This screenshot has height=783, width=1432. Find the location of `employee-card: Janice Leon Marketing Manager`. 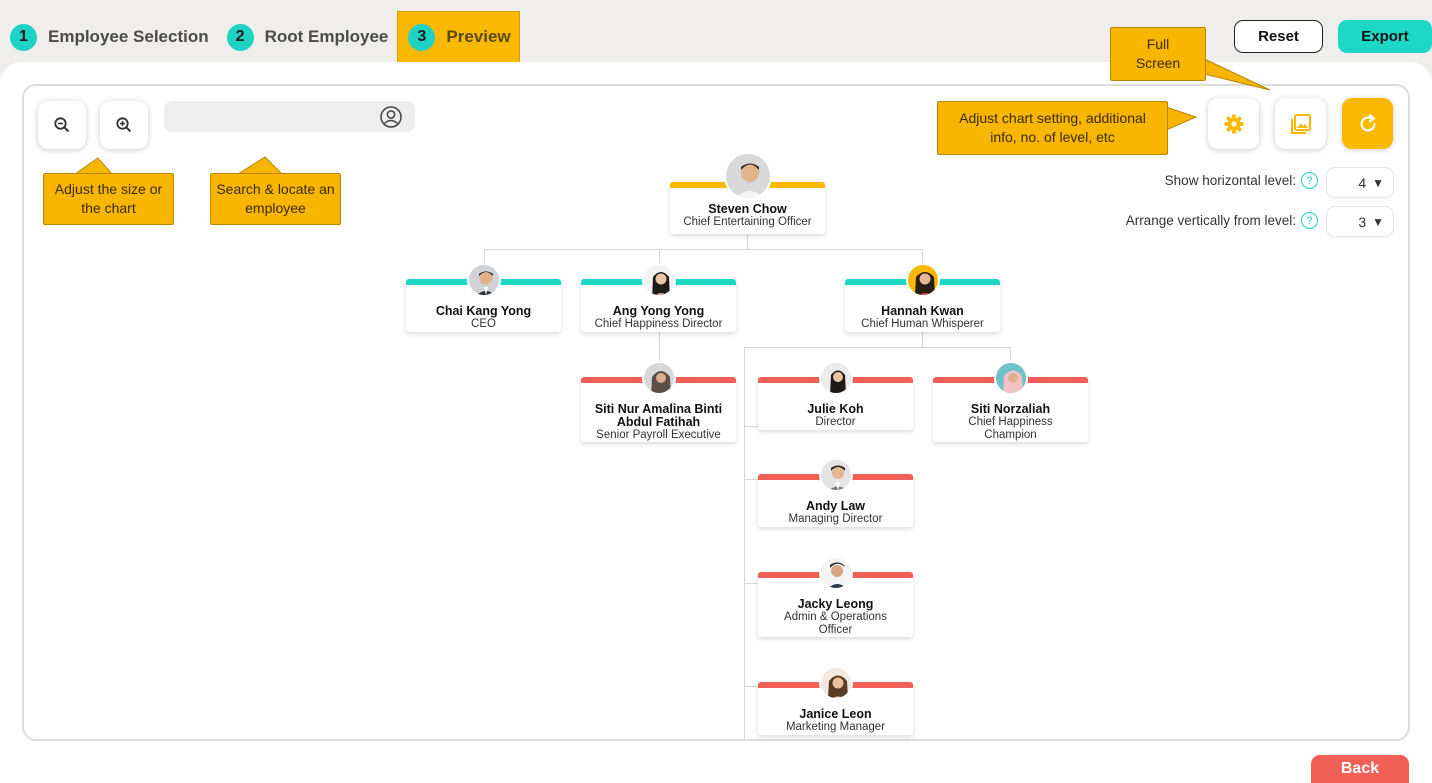

employee-card: Janice Leon Marketing Manager is located at coordinates (835, 700).